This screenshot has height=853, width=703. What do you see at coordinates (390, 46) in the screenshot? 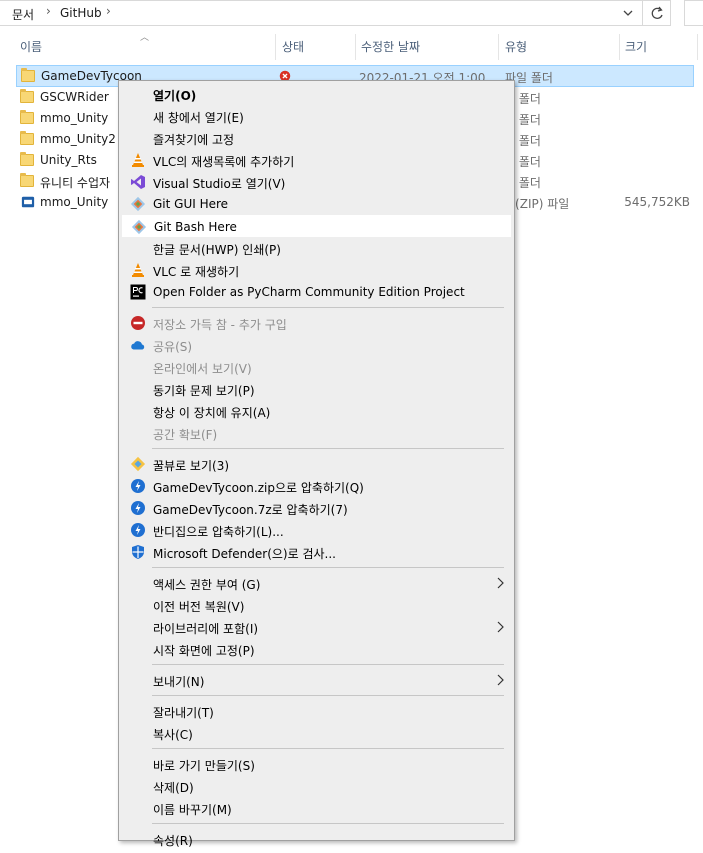
I see `column-header-modified: 수정한 날짜` at bounding box center [390, 46].